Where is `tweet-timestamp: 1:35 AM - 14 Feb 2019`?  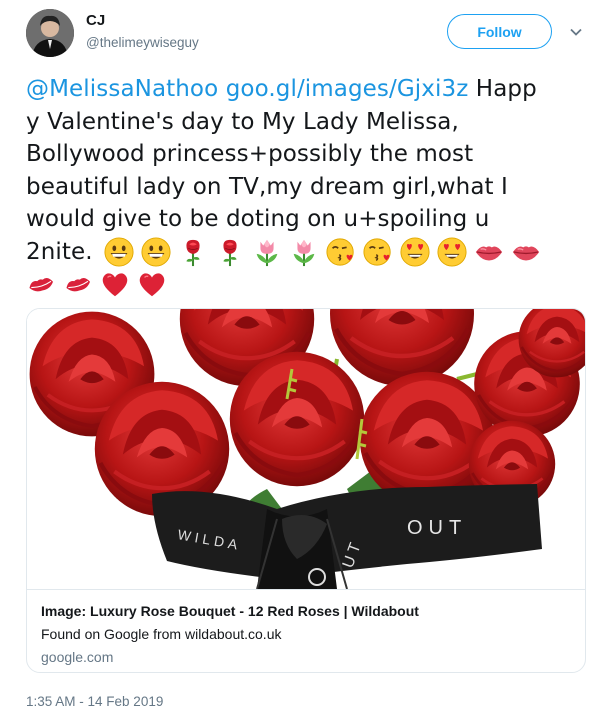
tweet-timestamp: 1:35 AM - 14 Feb 2019 is located at coordinates (94, 701).